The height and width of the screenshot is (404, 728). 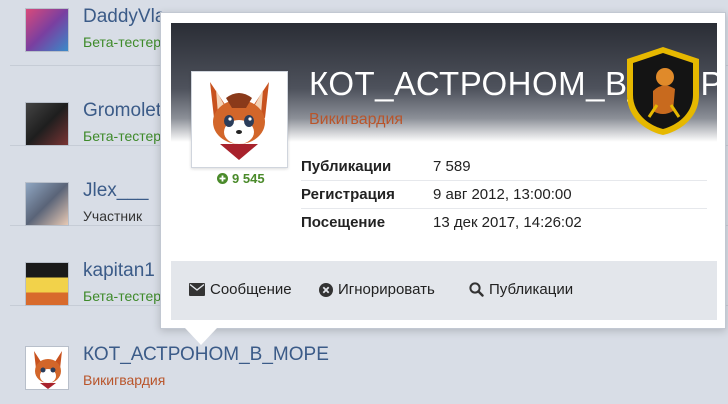 I want to click on posts-label: Публикации, so click(x=531, y=289).